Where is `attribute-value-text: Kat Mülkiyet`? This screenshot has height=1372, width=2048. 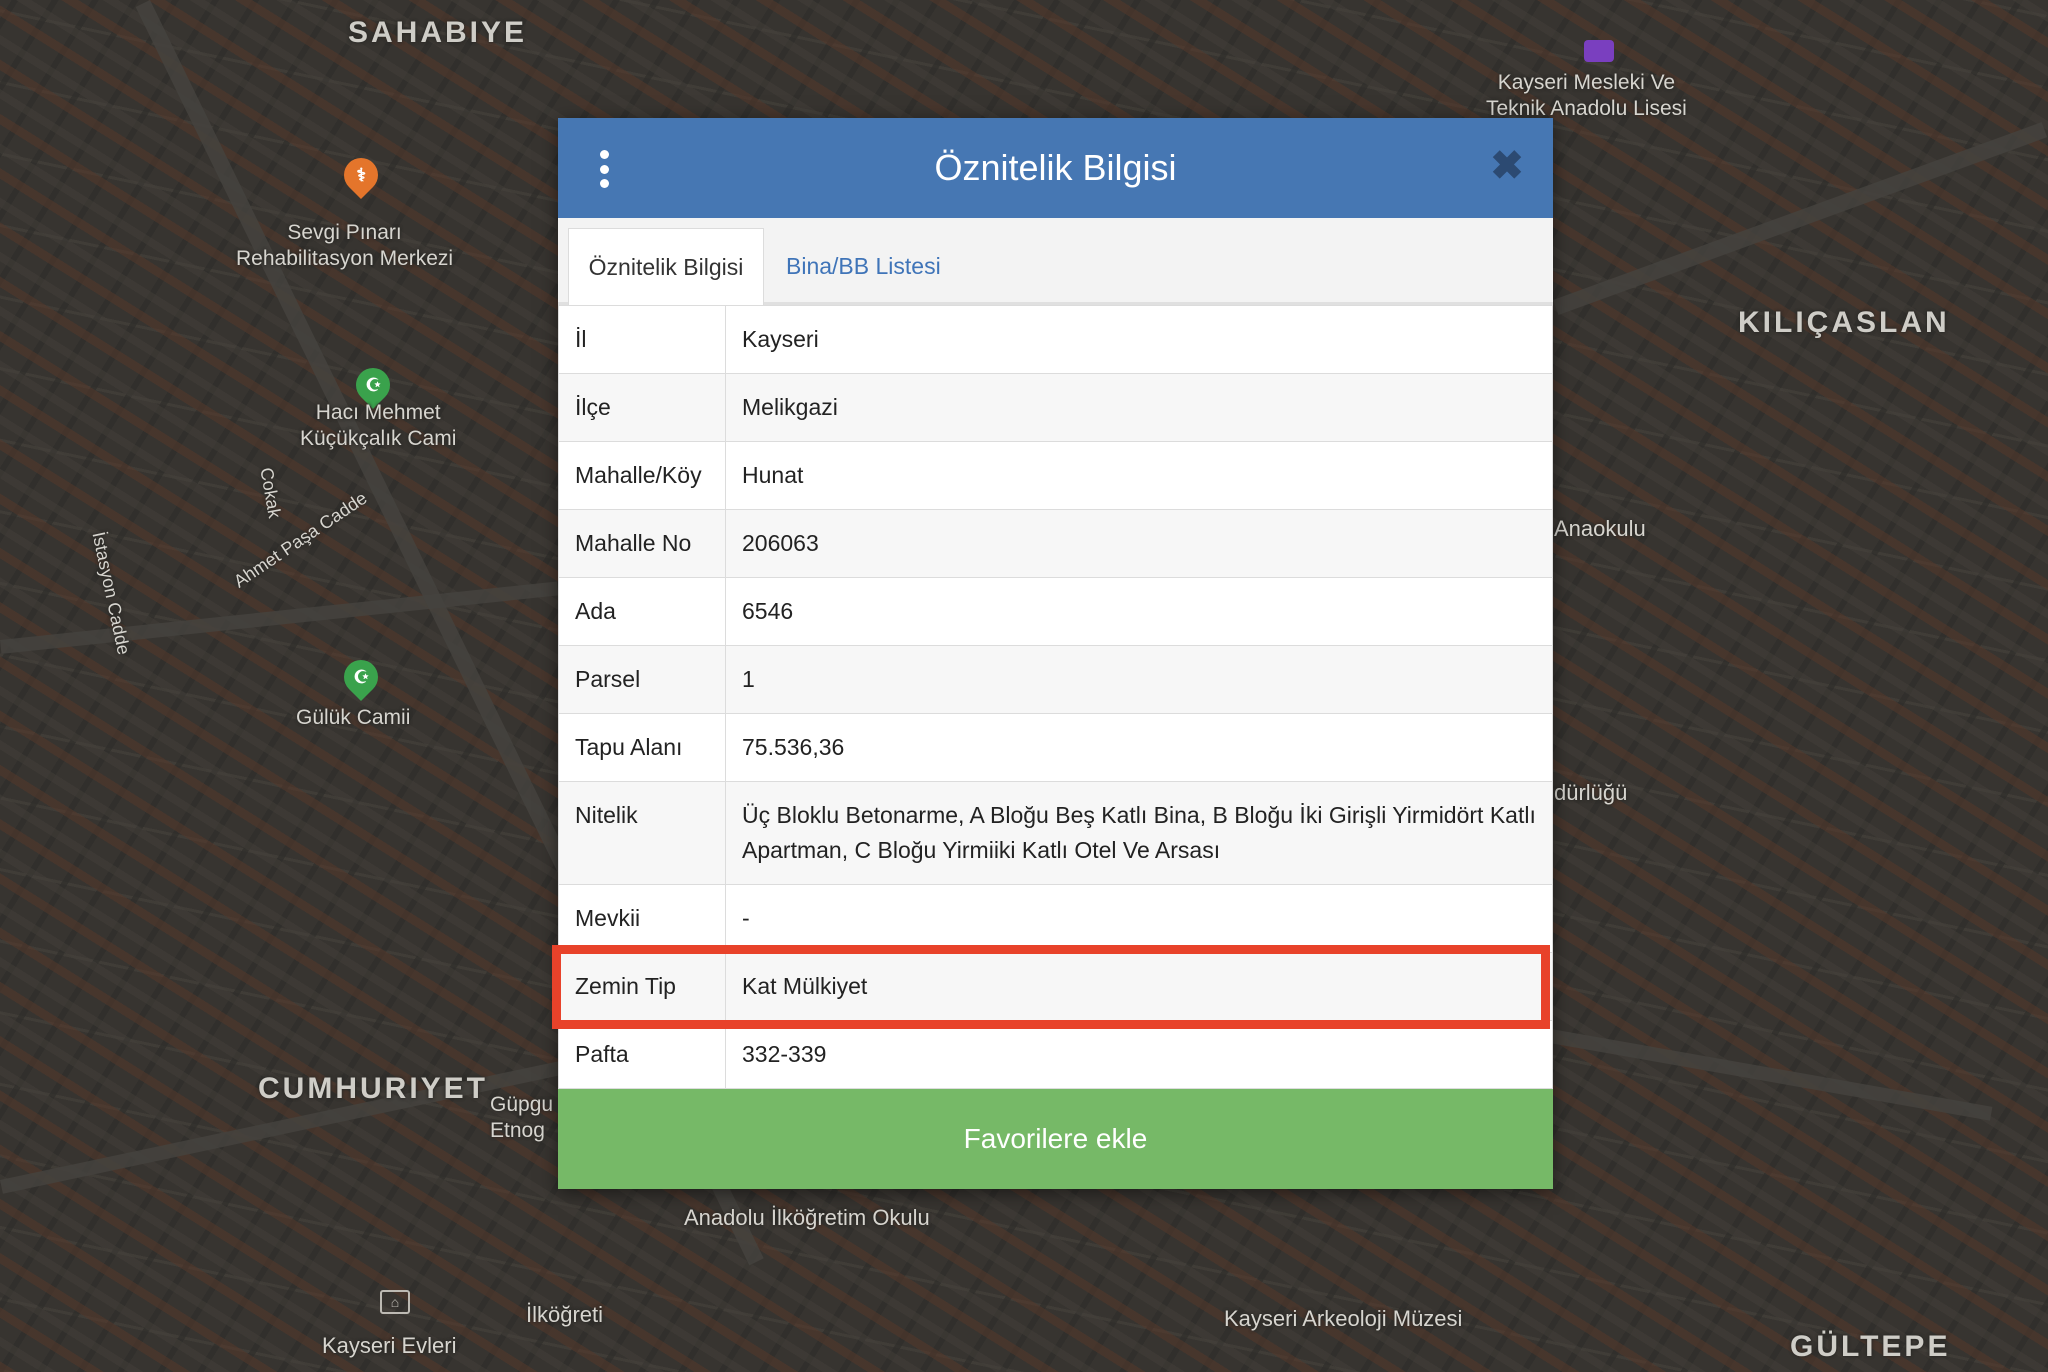 attribute-value-text: Kat Mülkiyet is located at coordinates (805, 986).